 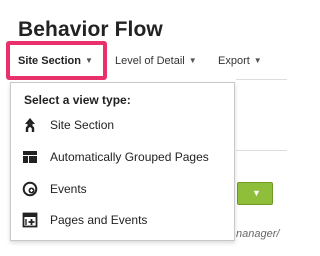 I want to click on tab-level-of-detail: Level of Detail ▼, so click(x=156, y=61).